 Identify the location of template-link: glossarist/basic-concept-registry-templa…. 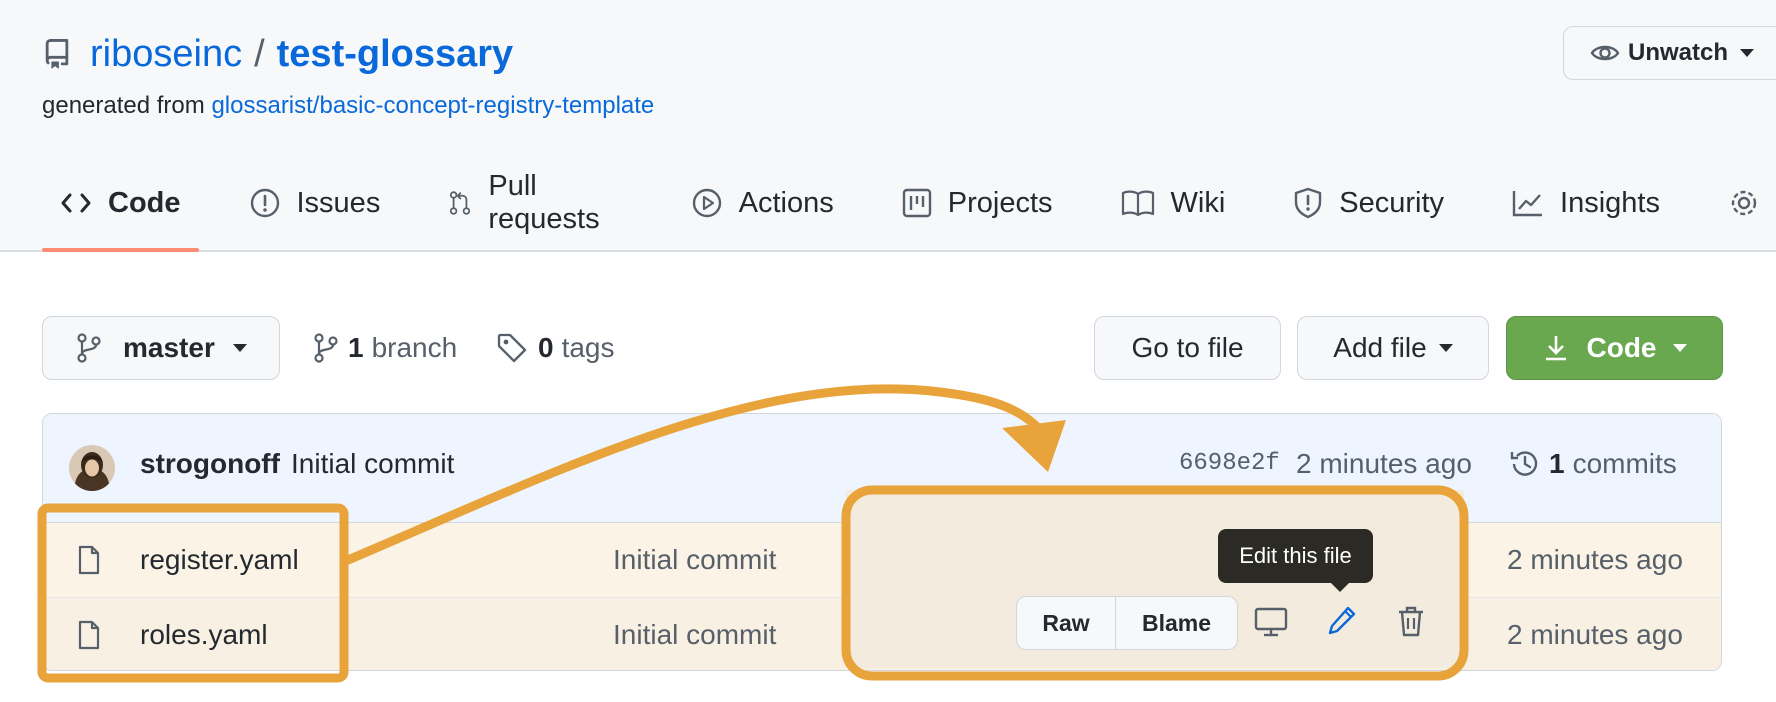
(432, 105).